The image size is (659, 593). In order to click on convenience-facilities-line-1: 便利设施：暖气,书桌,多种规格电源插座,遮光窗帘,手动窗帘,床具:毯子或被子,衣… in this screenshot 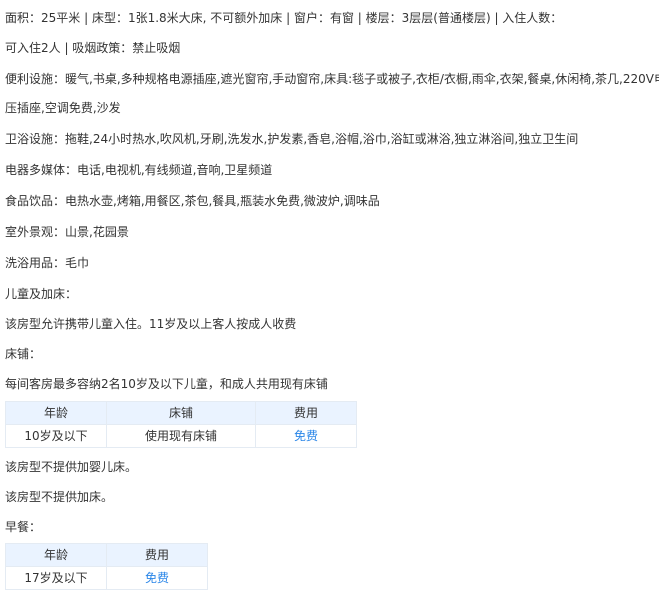, I will do `click(332, 79)`.